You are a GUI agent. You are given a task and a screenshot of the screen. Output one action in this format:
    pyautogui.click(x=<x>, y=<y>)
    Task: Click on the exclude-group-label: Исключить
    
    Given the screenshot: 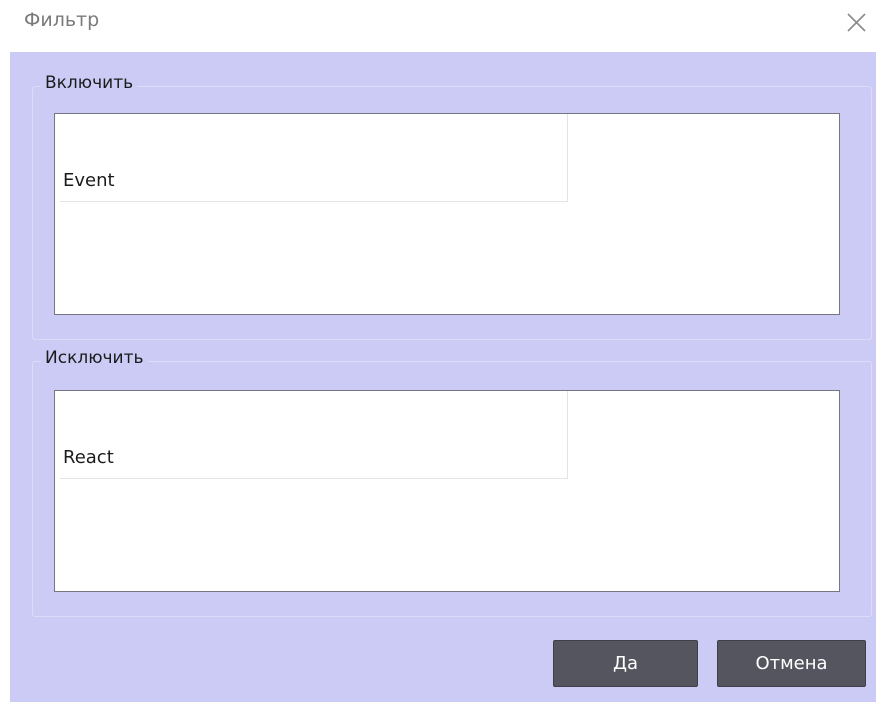 What is the action you would take?
    pyautogui.click(x=94, y=358)
    